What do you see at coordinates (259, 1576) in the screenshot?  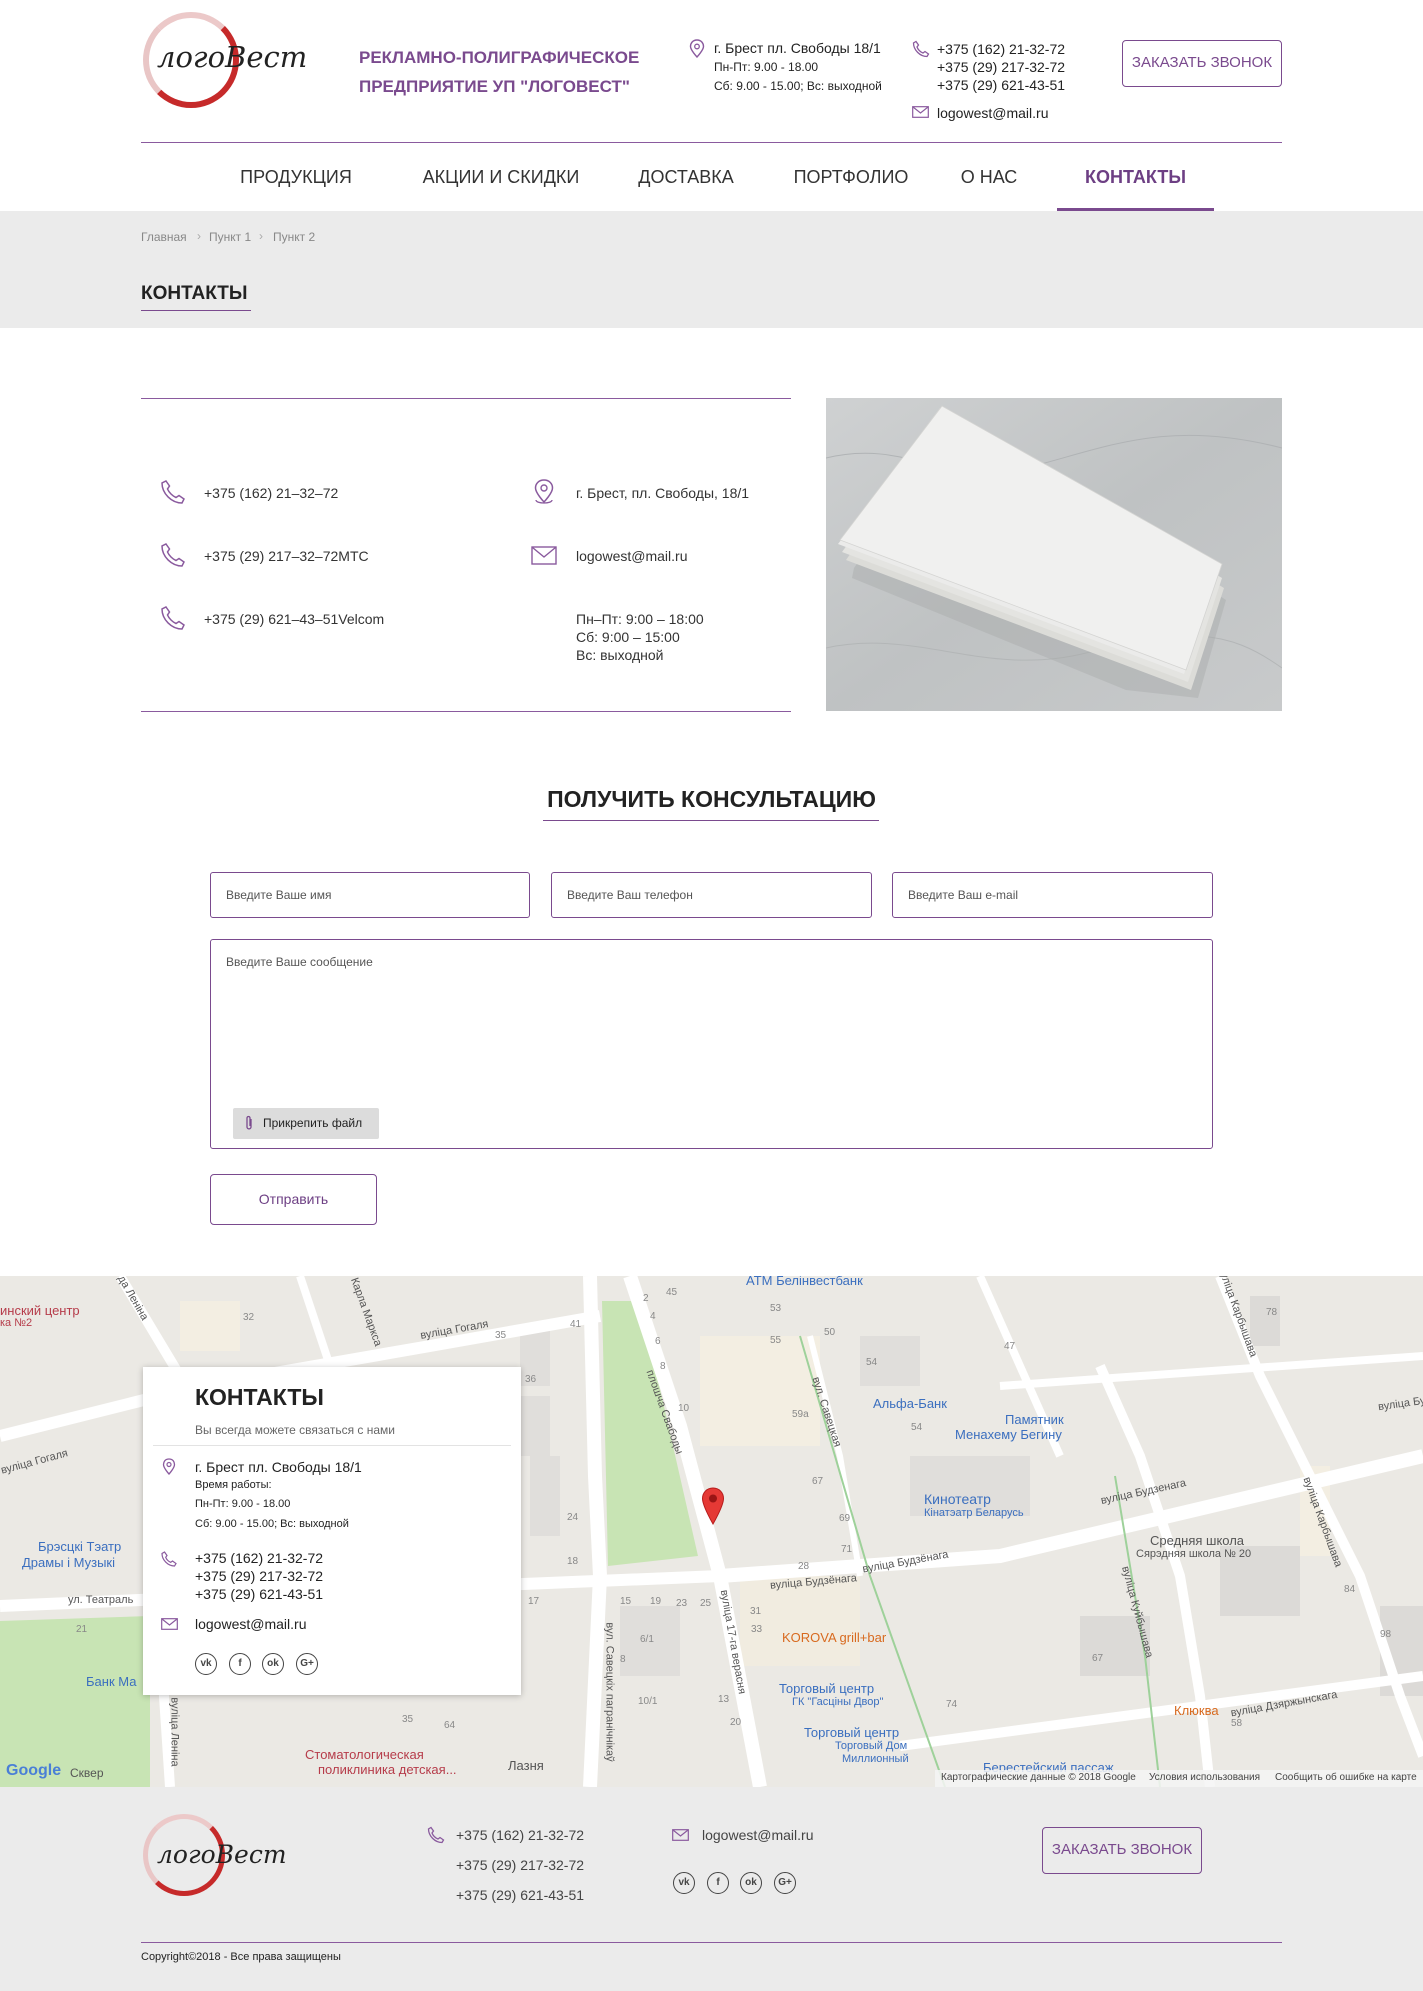 I see `map-card-phone-2: +375 (29) 217-32-72` at bounding box center [259, 1576].